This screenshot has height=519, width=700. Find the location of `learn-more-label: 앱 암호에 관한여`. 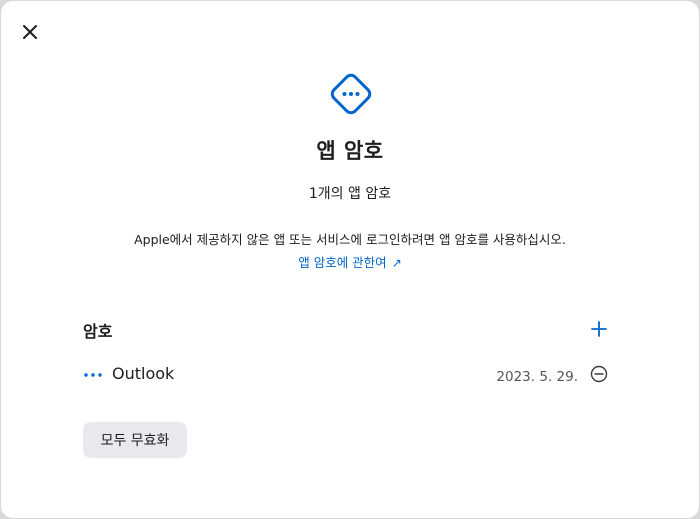

learn-more-label: 앱 암호에 관한여 is located at coordinates (342, 262).